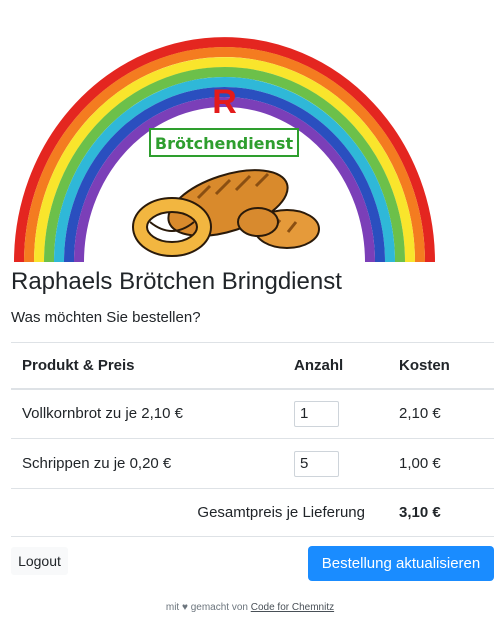  I want to click on page-title: Raphaels Brötchen Bringdienst, so click(176, 281).